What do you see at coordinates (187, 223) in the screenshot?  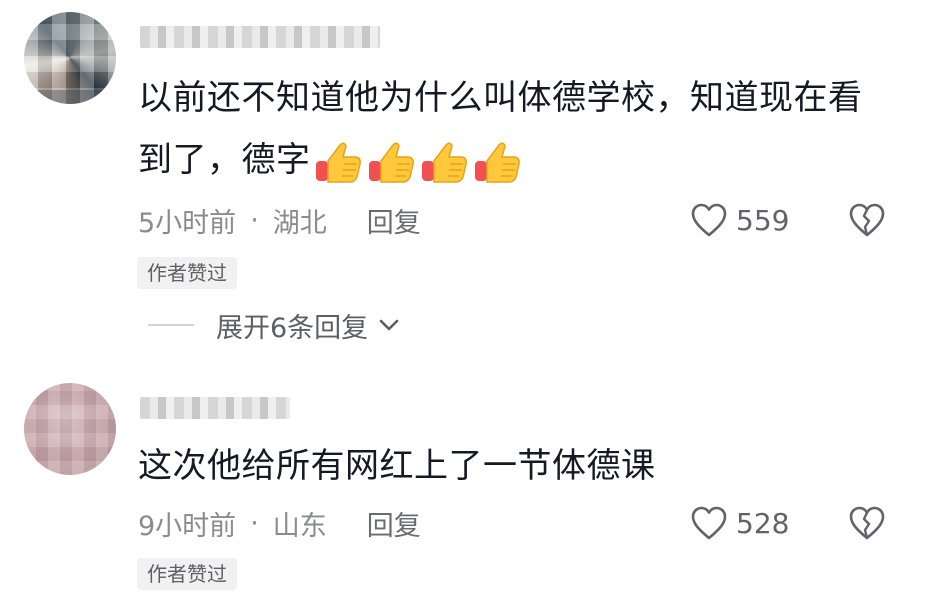 I see `comment-time: 5小时前` at bounding box center [187, 223].